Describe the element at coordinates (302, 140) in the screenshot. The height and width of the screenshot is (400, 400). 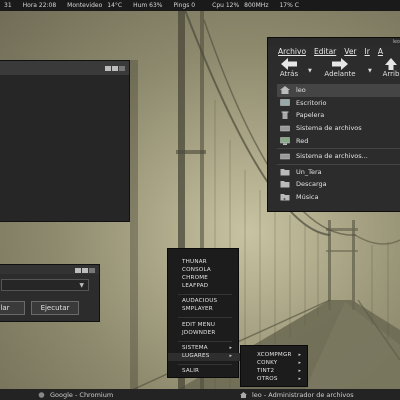
I see `place-label: Red` at that location.